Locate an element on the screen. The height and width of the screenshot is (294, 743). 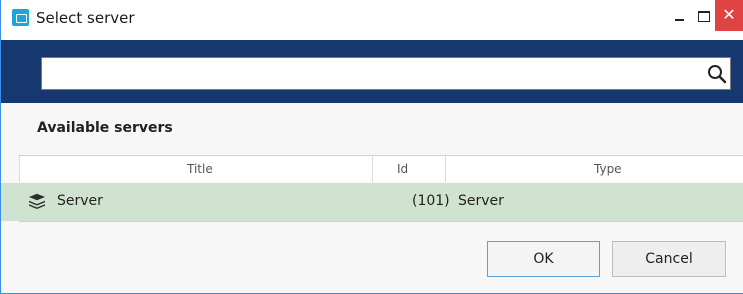
table-row: Server (101) Server is located at coordinates (372, 202).